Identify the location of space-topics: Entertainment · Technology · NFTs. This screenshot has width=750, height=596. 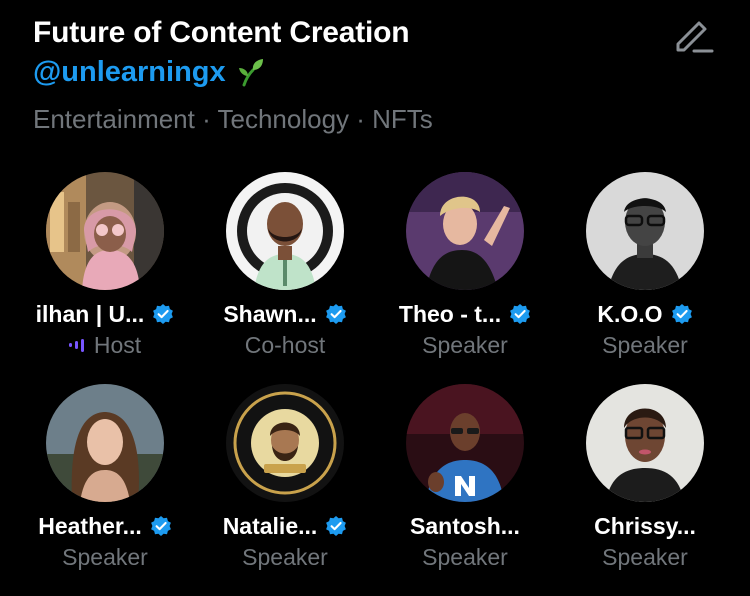
(233, 119).